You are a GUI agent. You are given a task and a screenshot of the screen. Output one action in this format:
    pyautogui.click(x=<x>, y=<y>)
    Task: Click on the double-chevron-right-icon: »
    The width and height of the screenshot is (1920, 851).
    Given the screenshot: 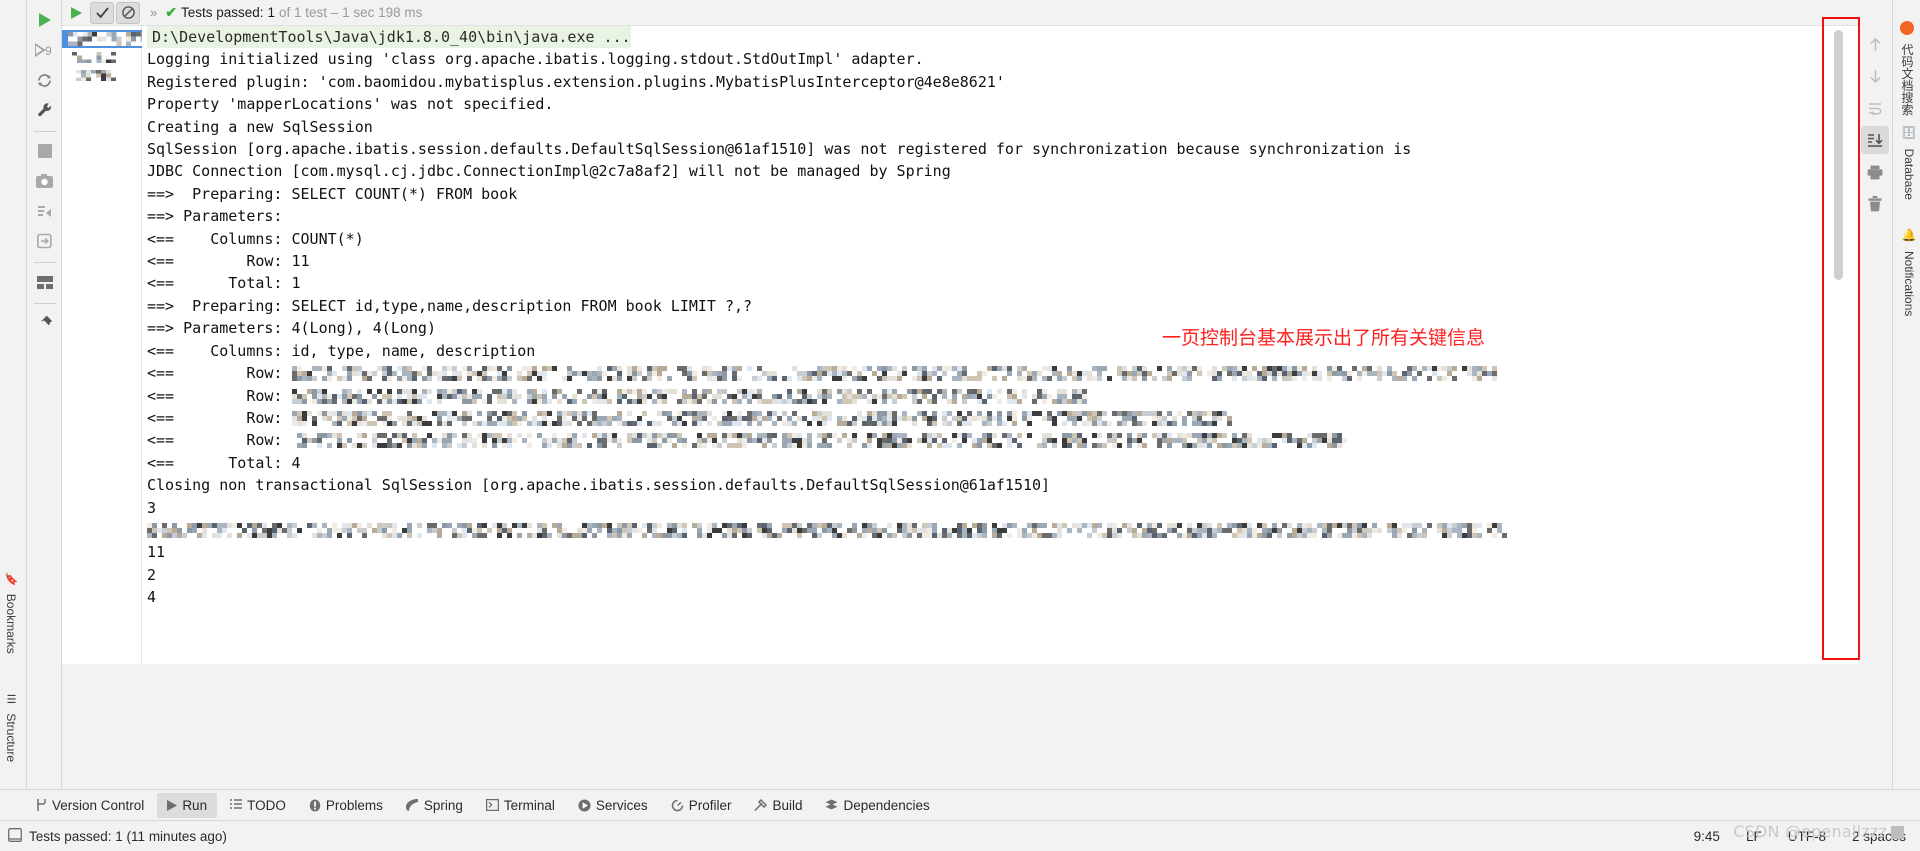 What is the action you would take?
    pyautogui.click(x=153, y=12)
    